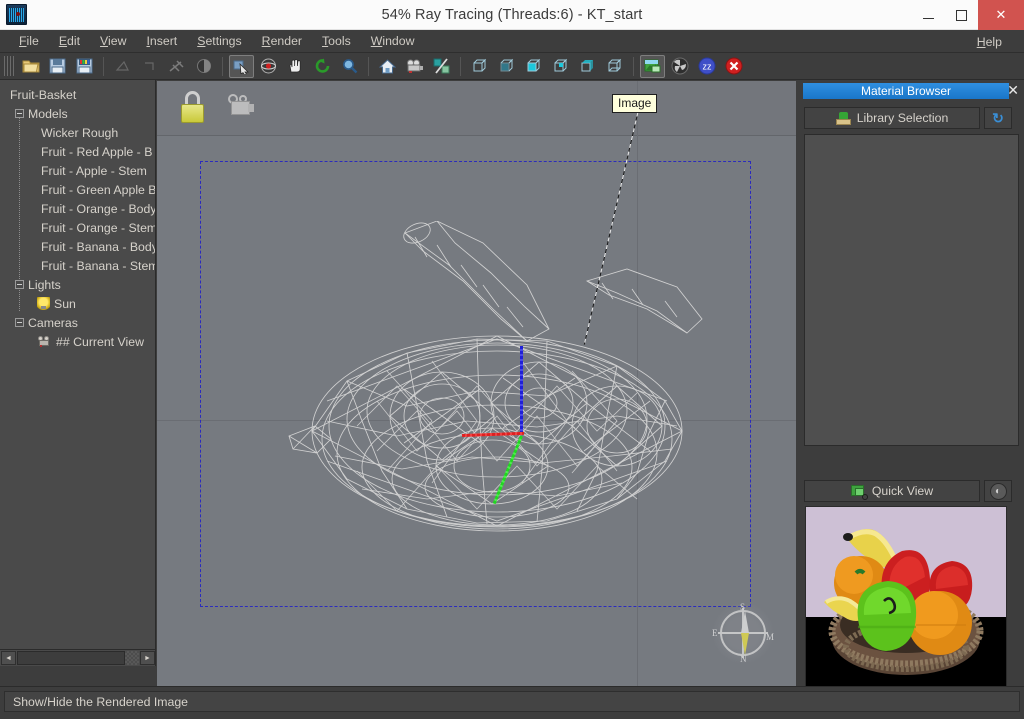 This screenshot has width=1024, height=719. I want to click on tree-horizontal-scrollbar: ◄ ►, so click(77, 657).